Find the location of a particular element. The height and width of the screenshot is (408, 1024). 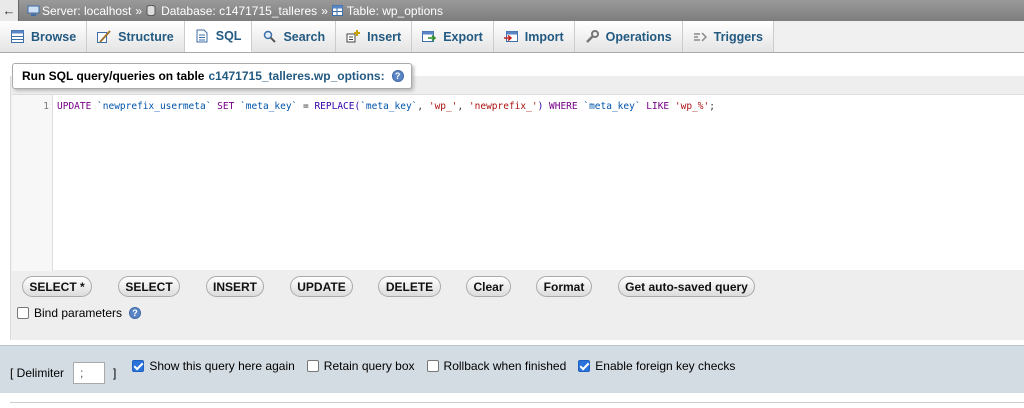

show-query-label: Show this query here again is located at coordinates (221, 366).